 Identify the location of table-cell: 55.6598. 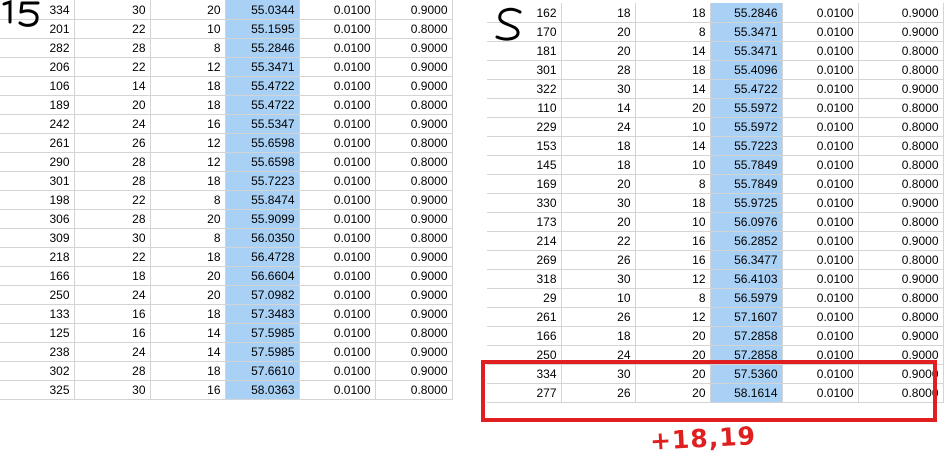
(262, 143).